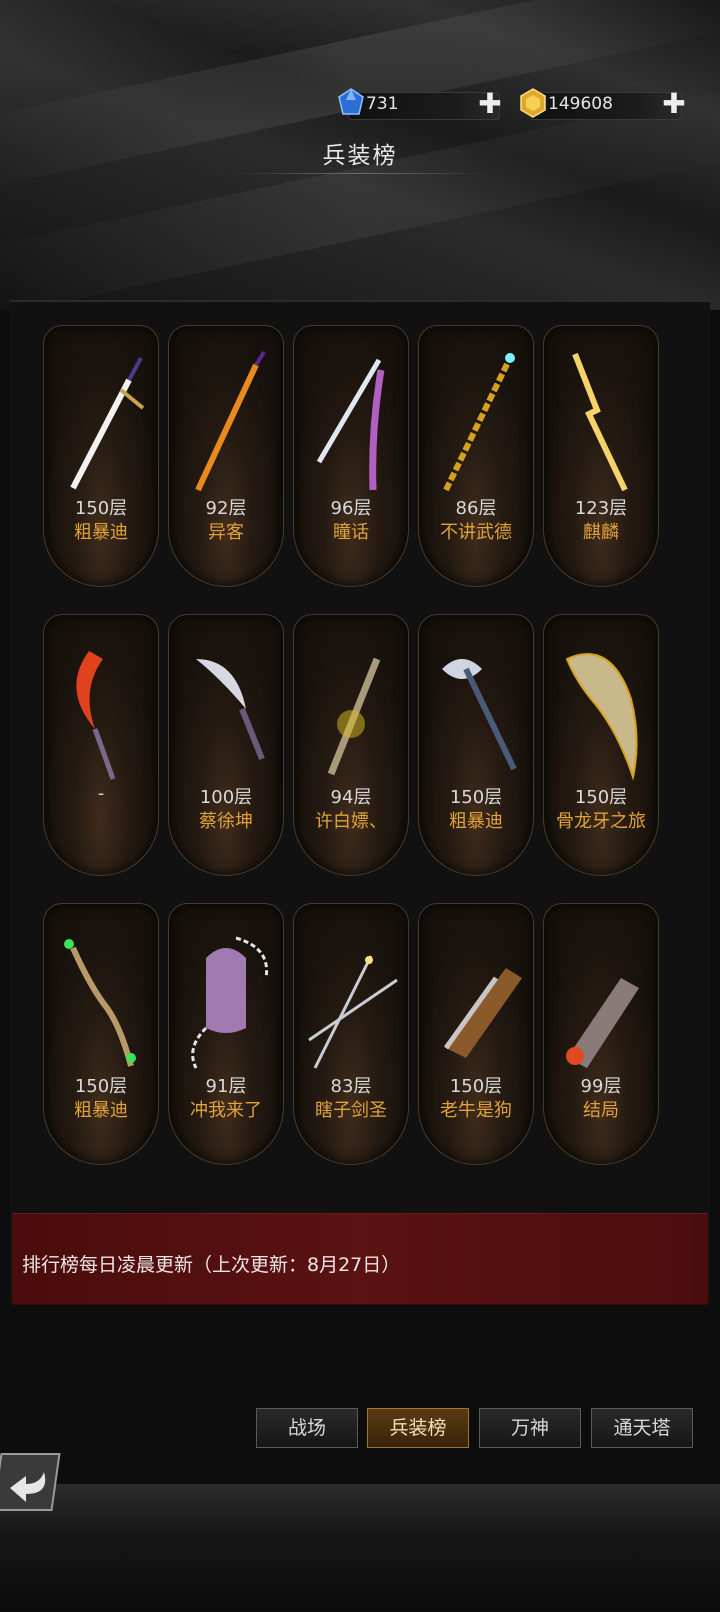 The height and width of the screenshot is (1612, 720). I want to click on weapon-card: 99层 结局, so click(601, 1034).